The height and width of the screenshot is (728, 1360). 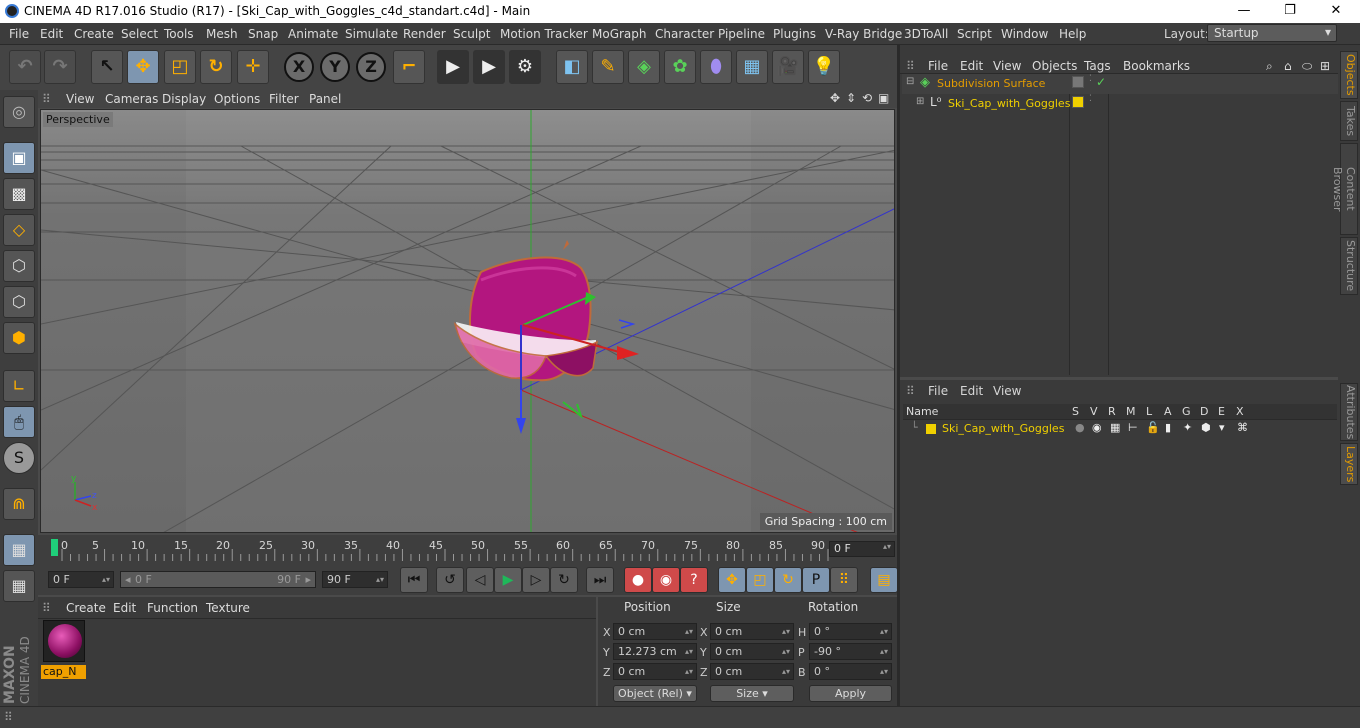 I want to click on menu-snap: Snap, so click(x=263, y=34).